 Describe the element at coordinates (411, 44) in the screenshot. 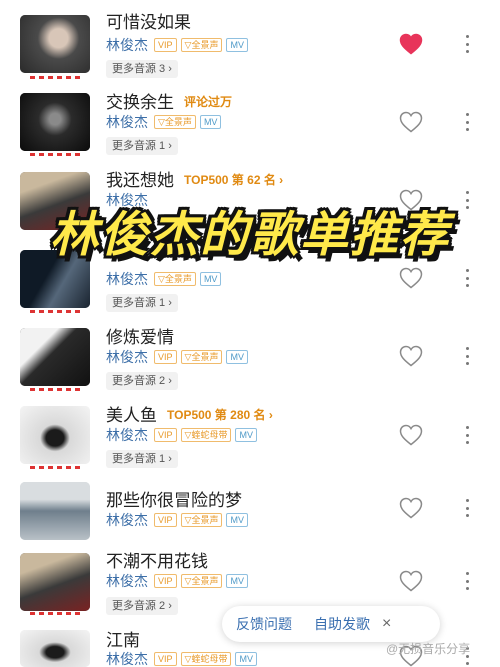

I see `heart-icon` at that location.